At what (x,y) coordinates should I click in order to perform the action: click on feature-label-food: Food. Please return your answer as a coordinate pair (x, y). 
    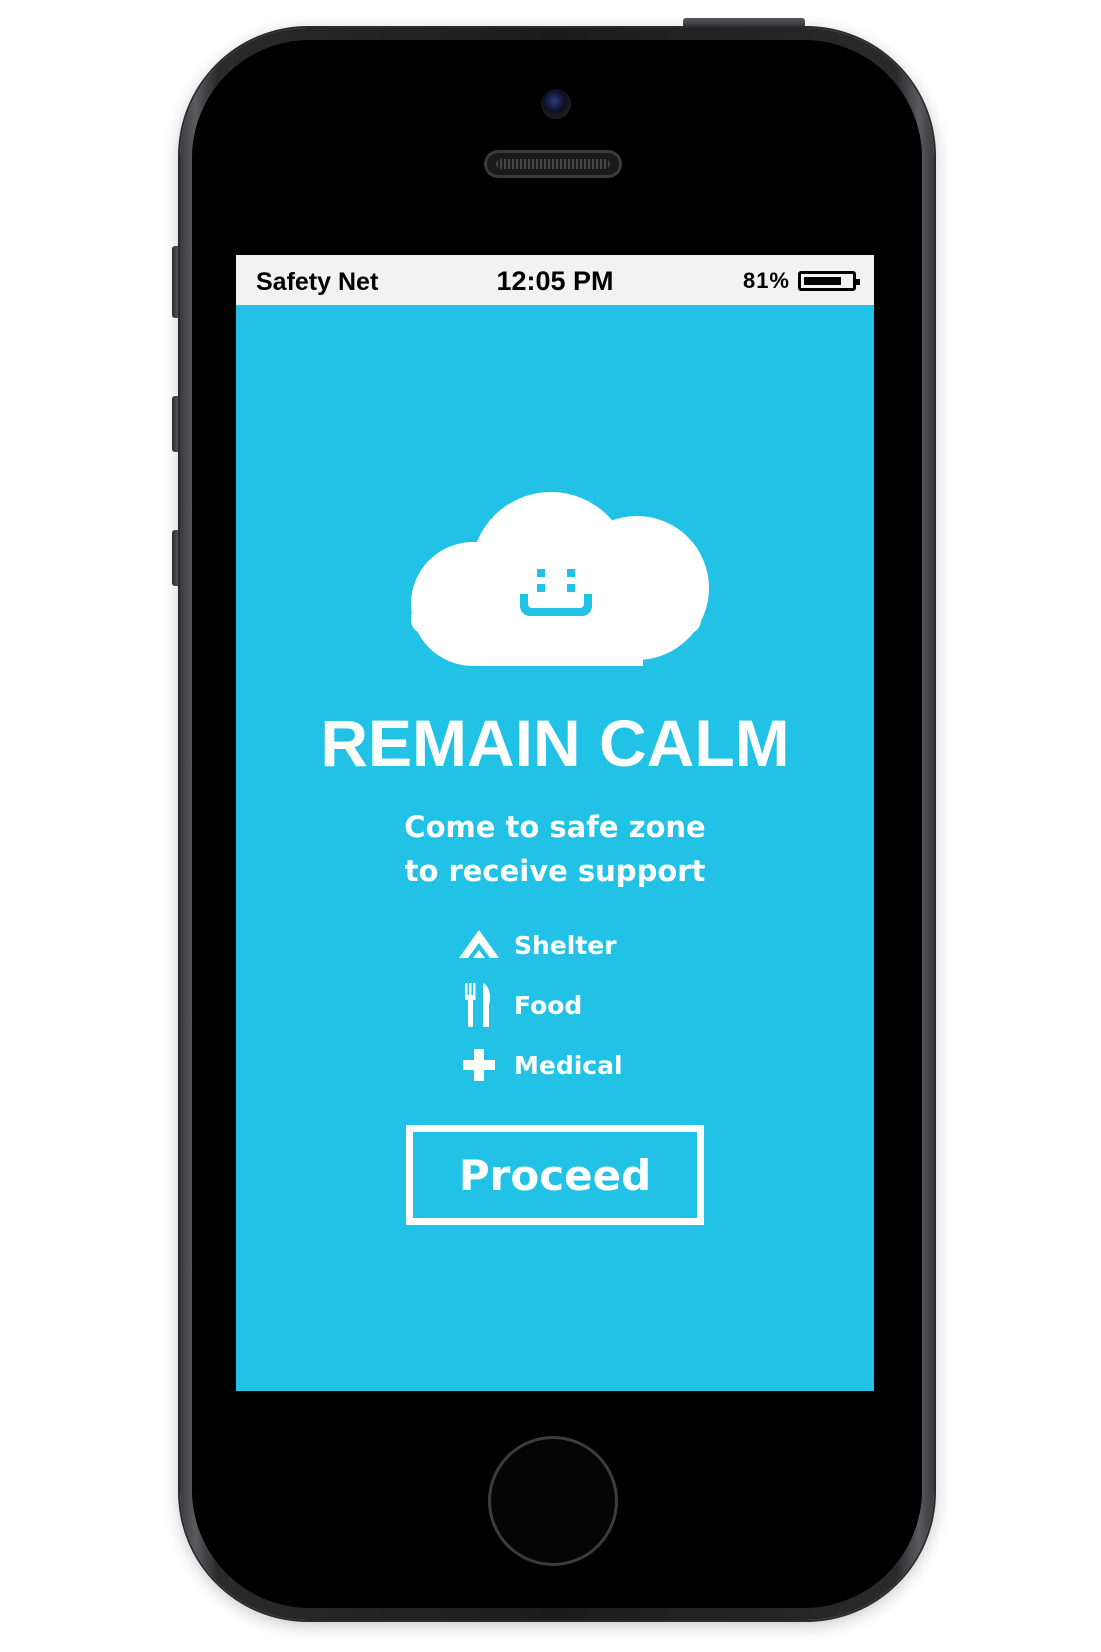
    Looking at the image, I should click on (548, 1005).